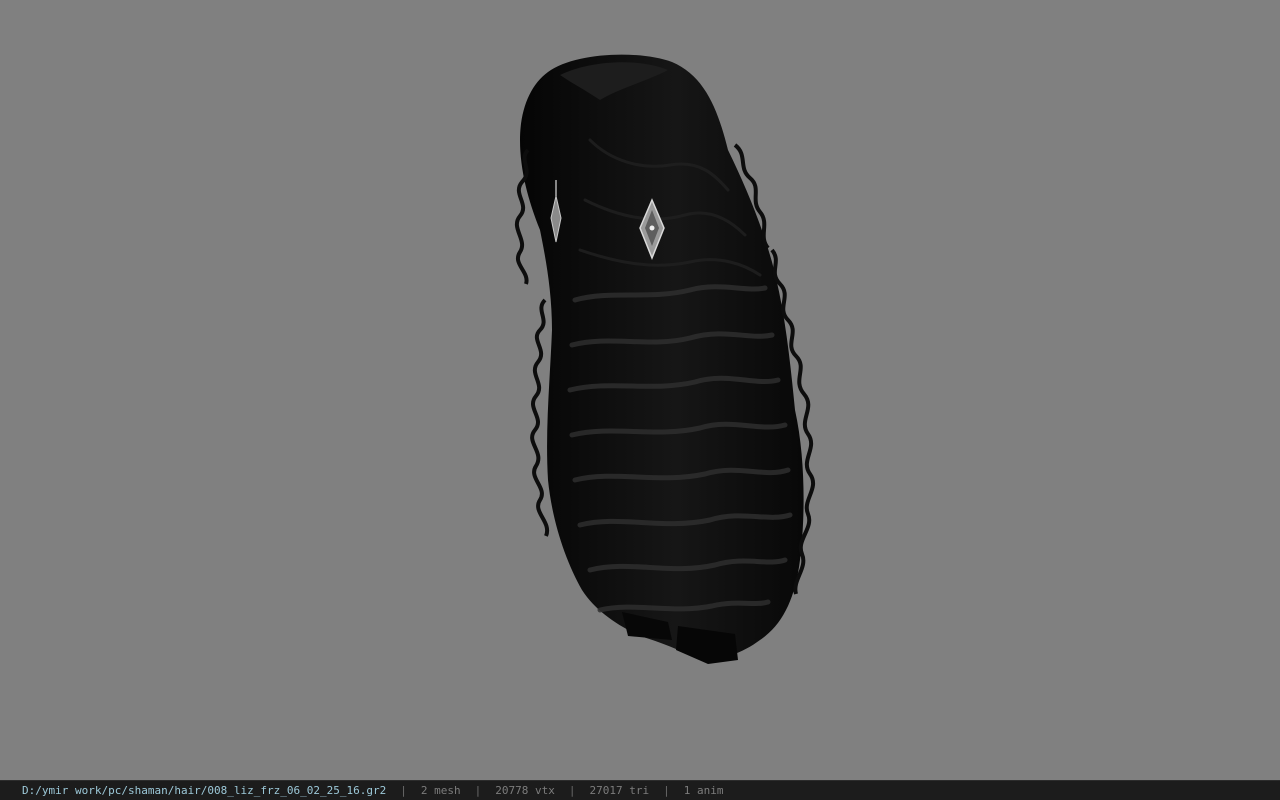  I want to click on animation-count: 1 anim, so click(703, 790).